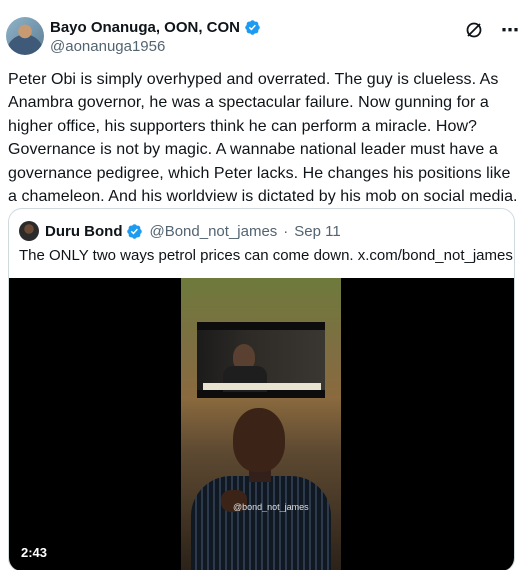 The image size is (530, 570). I want to click on quoted-verified-badge-icon, so click(135, 231).